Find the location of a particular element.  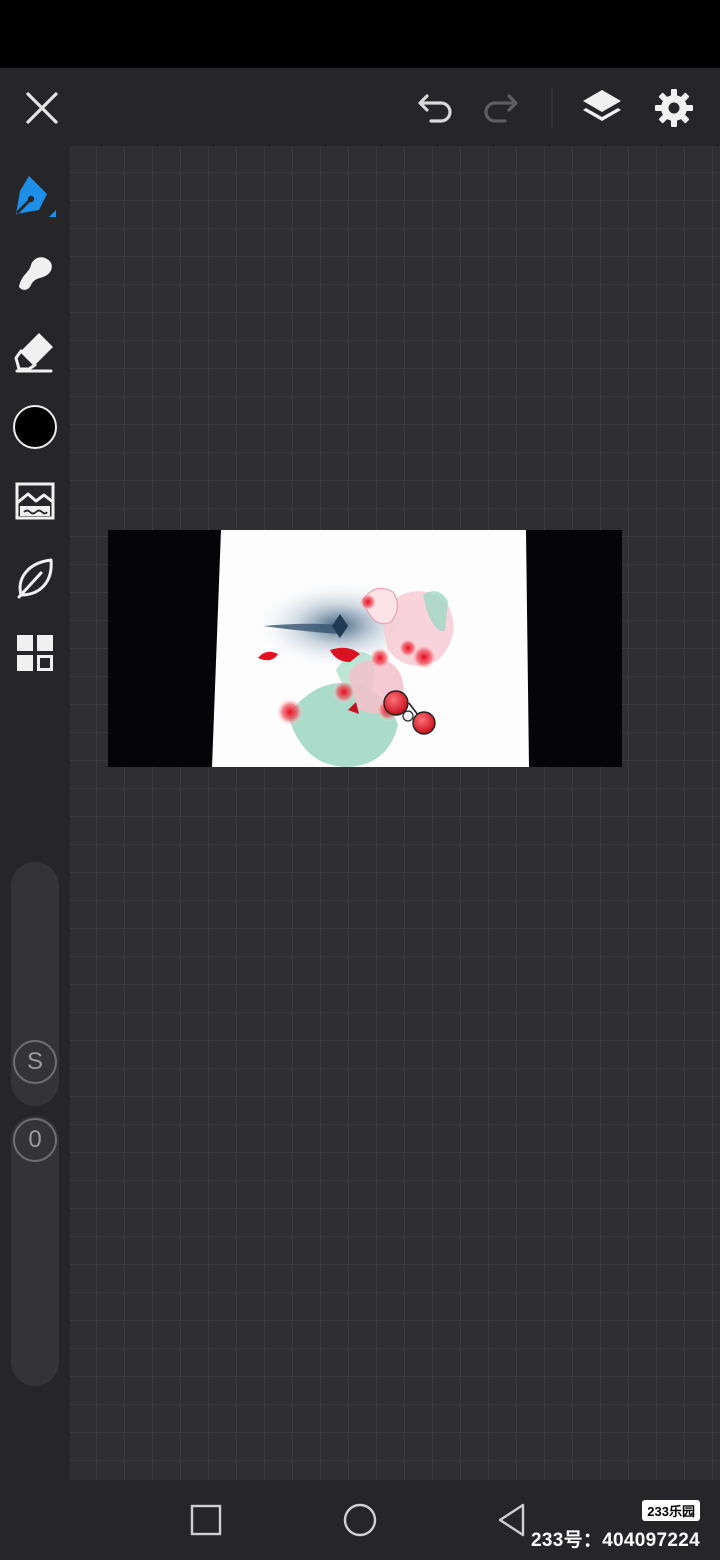

opacity-slider-label: 0 is located at coordinates (35, 1139).